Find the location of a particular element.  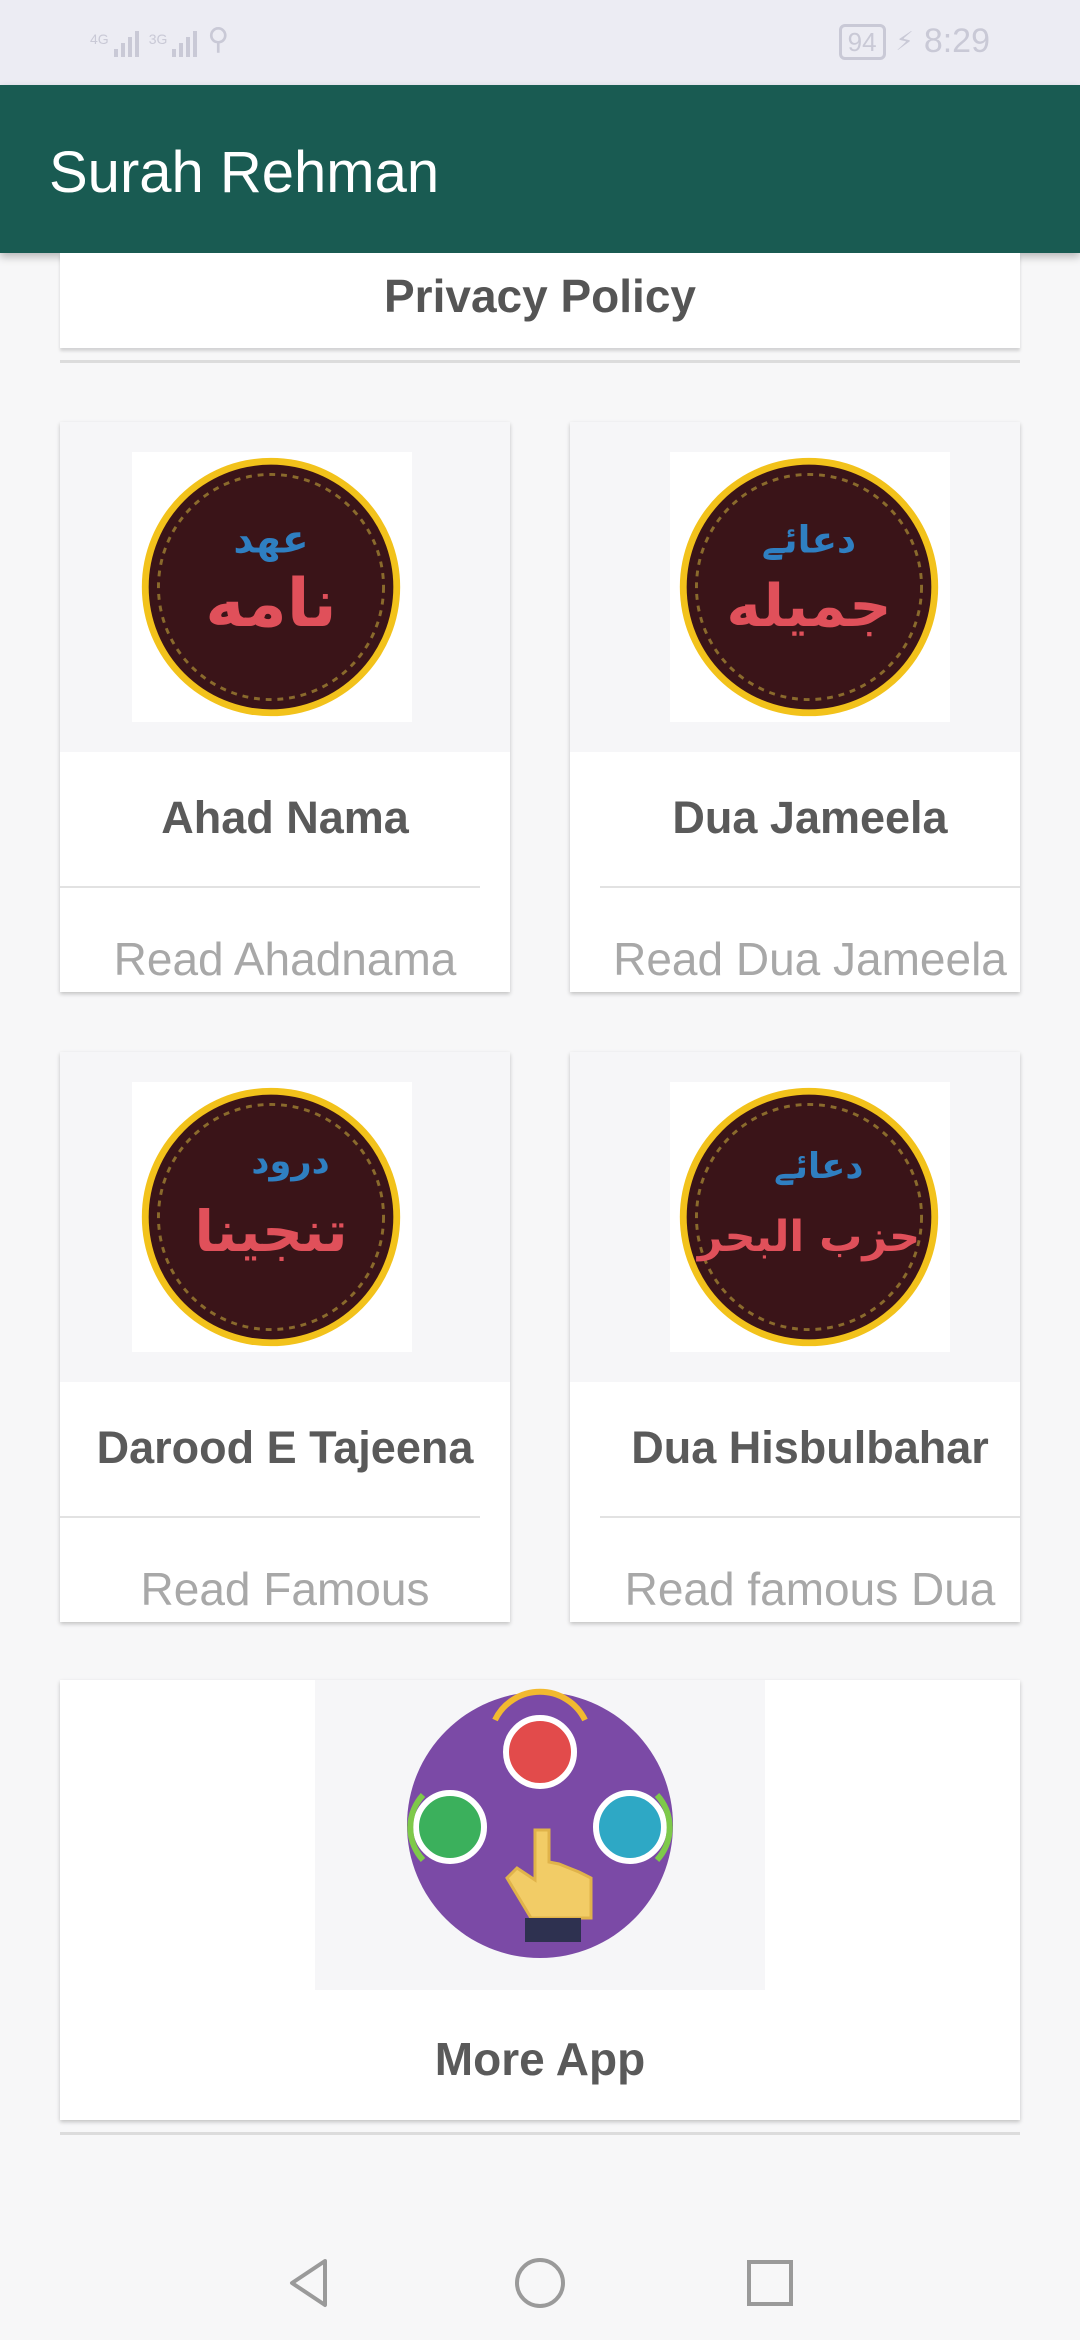

card-subtitle: Read Ahadnama is located at coordinates (285, 959).